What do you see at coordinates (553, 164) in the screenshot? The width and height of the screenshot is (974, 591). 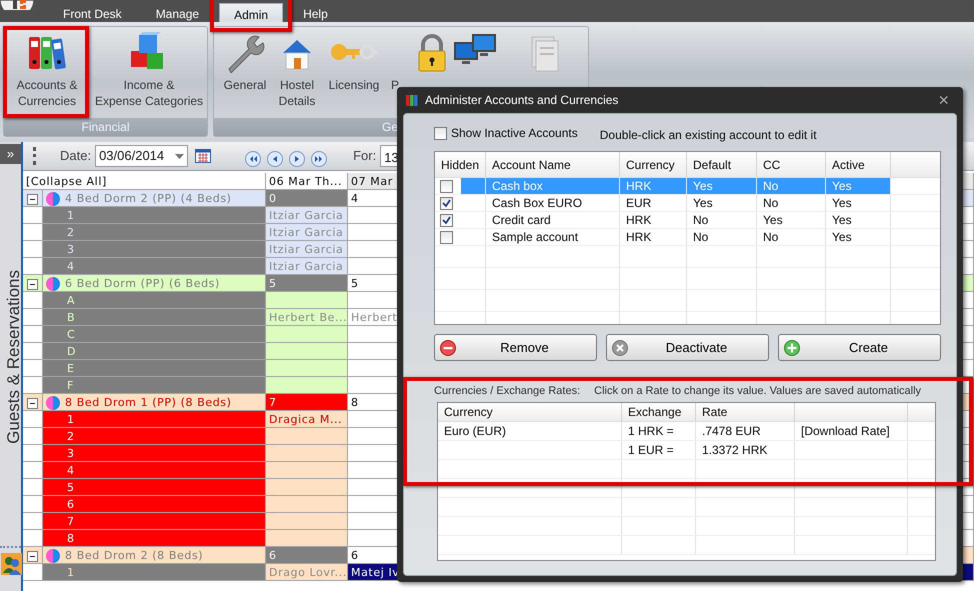 I see `column-header: Account Name` at bounding box center [553, 164].